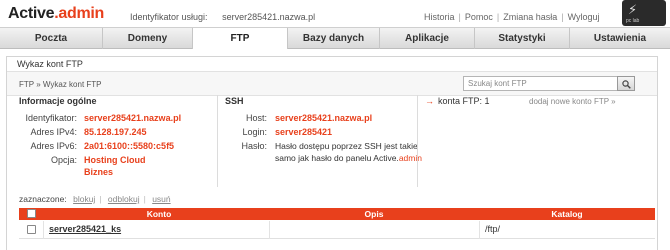  I want to click on ssh-login-value: server285421, so click(304, 132).